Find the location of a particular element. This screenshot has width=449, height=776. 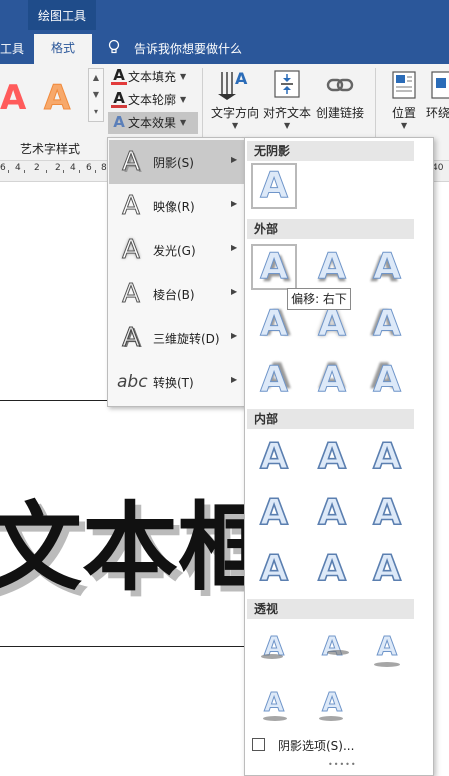

wordart-gallery-scroll: ▲ ▼ ▾ is located at coordinates (96, 95).